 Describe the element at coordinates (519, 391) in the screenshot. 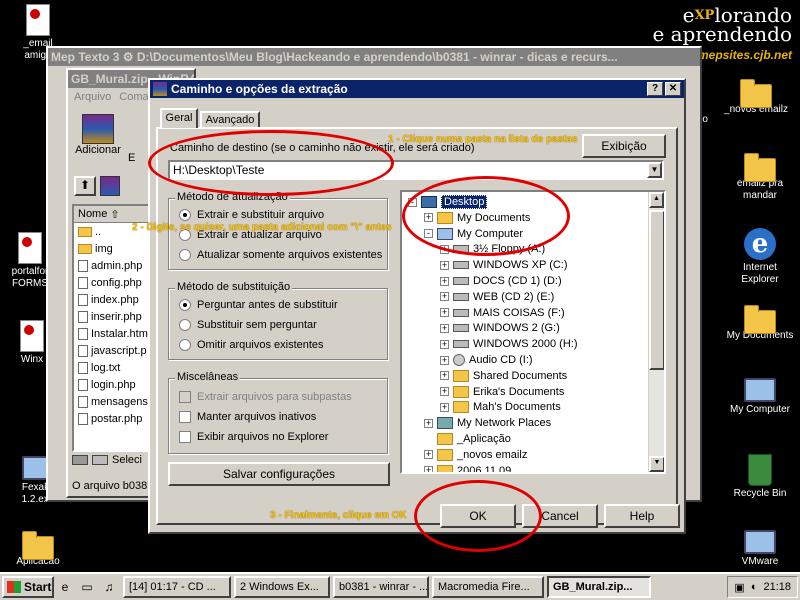

I see `tree-node-label: Erika's Documents` at that location.